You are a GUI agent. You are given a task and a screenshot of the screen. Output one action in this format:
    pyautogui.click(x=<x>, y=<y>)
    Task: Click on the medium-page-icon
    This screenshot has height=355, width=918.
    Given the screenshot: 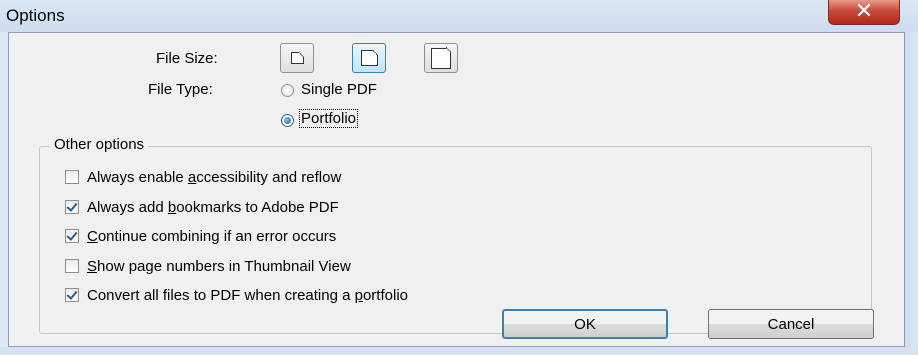 What is the action you would take?
    pyautogui.click(x=369, y=57)
    